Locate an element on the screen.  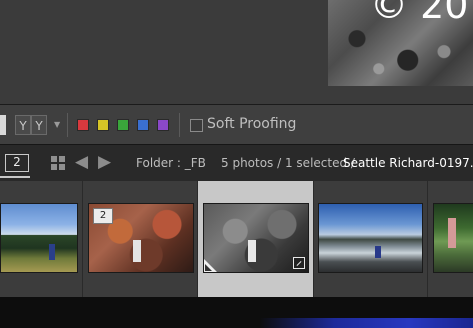
virtual-copy-corner-inner is located at coordinates (208, 267).